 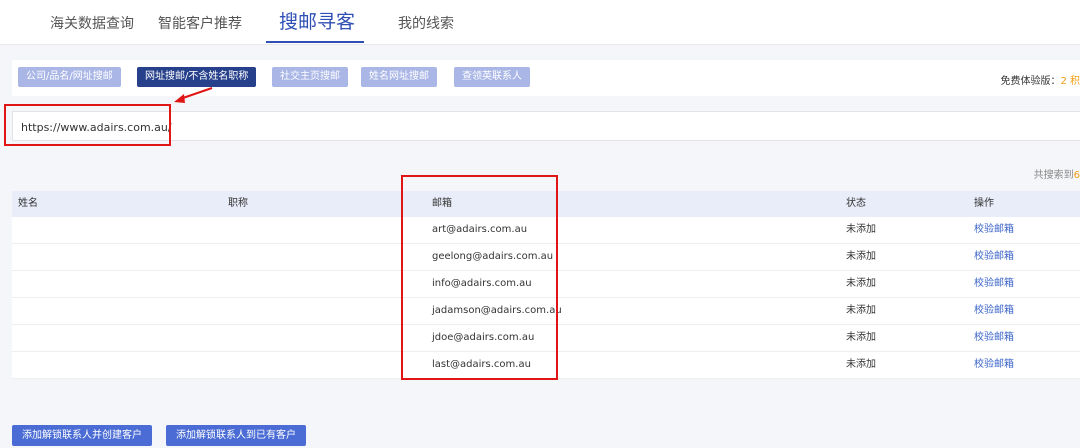 I want to click on mode-social-search: 社交主页搜邮, so click(x=310, y=77).